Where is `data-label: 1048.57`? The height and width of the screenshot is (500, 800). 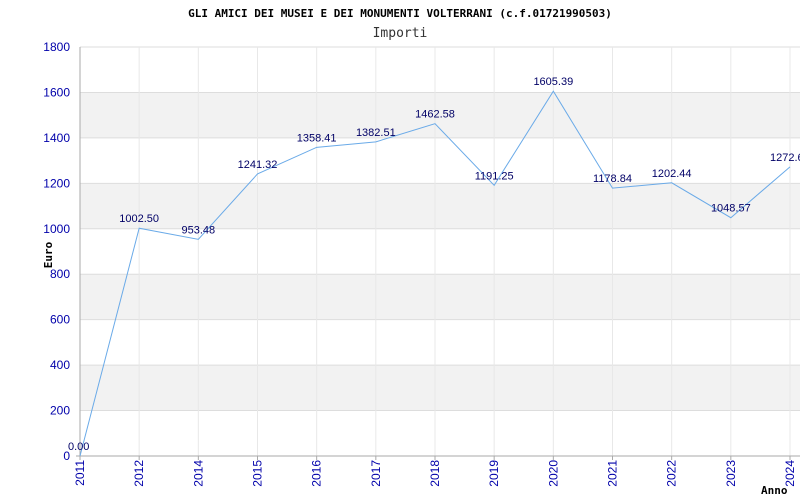
data-label: 1048.57 is located at coordinates (731, 209).